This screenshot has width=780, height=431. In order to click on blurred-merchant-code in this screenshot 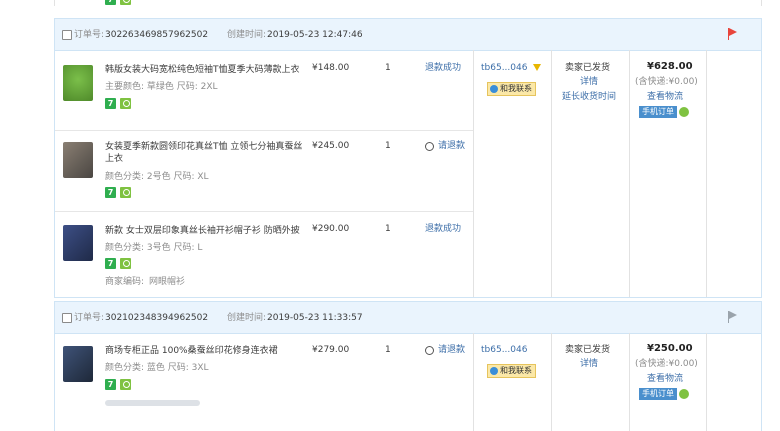, I will do `click(152, 403)`.